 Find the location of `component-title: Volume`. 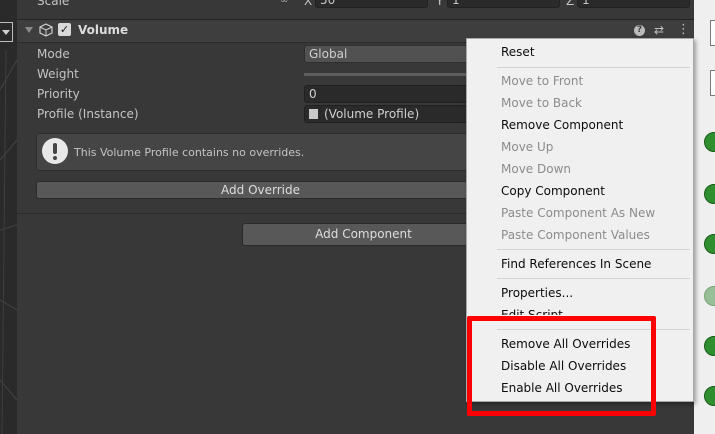

component-title: Volume is located at coordinates (103, 30).